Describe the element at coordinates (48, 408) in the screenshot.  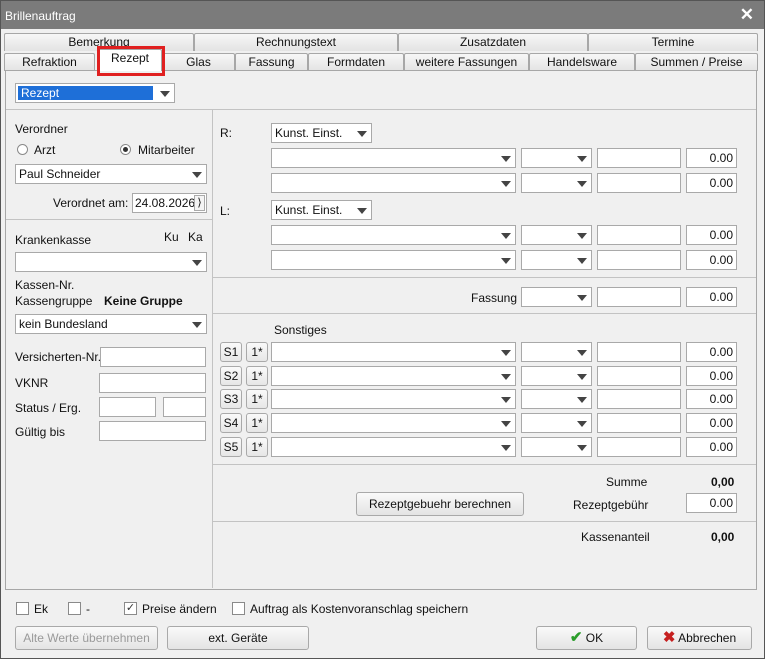
I see `status-label: Status / Erg.` at that location.